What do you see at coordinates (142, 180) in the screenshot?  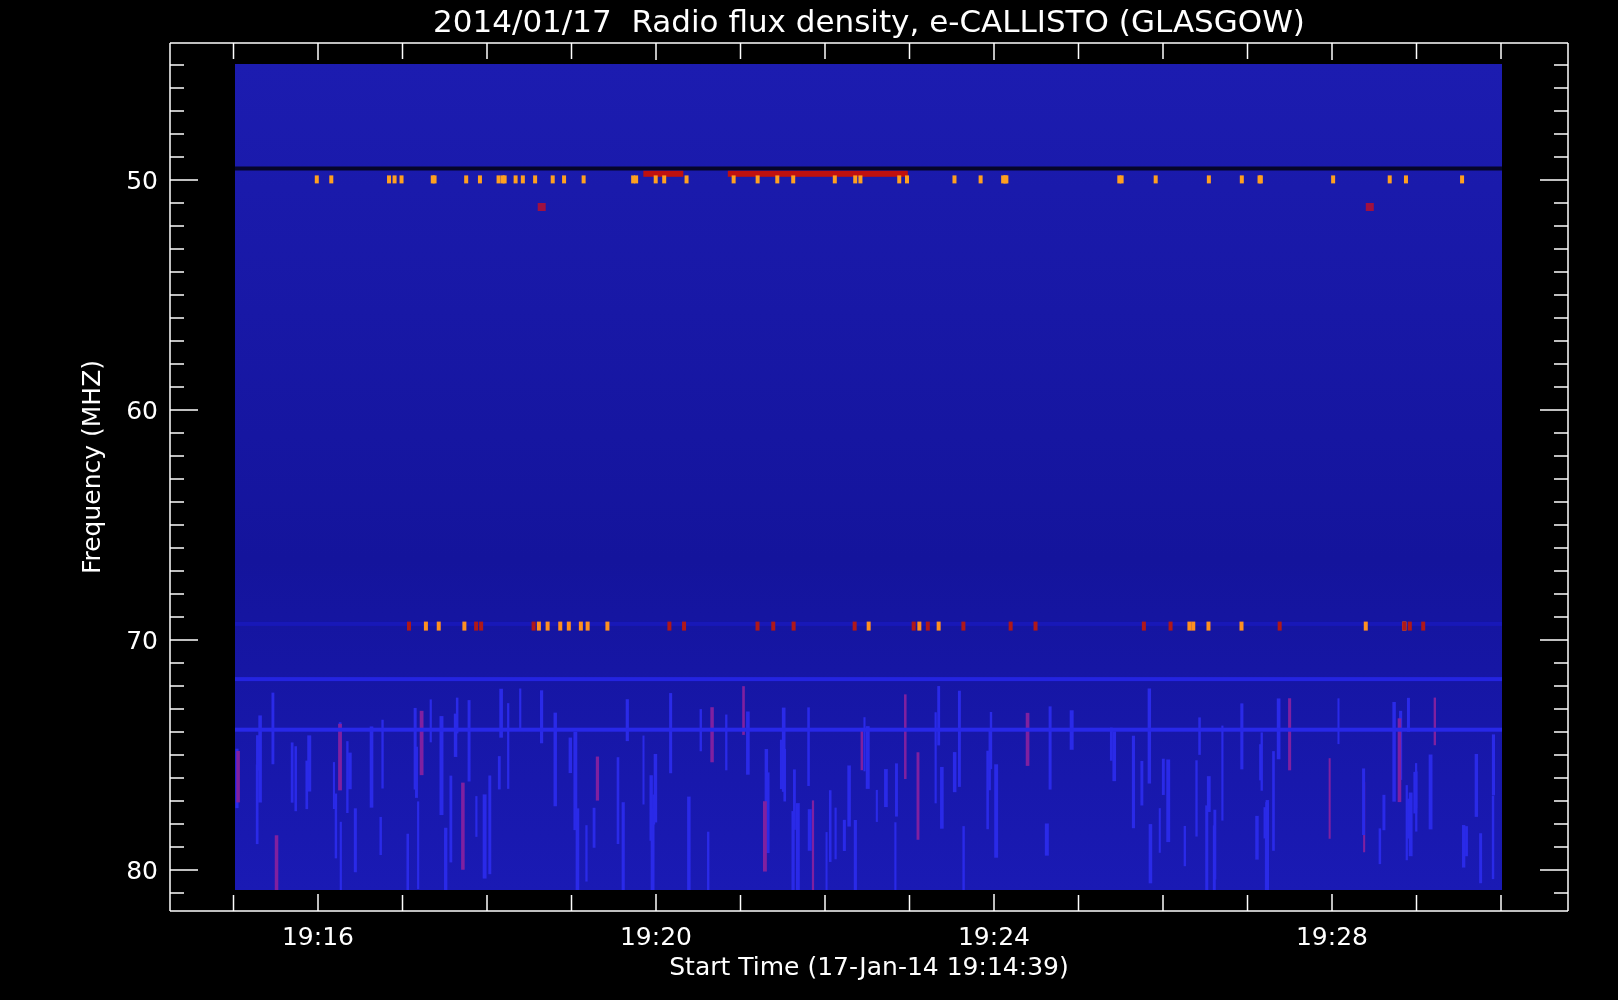 I see `y-tick-label: 50` at bounding box center [142, 180].